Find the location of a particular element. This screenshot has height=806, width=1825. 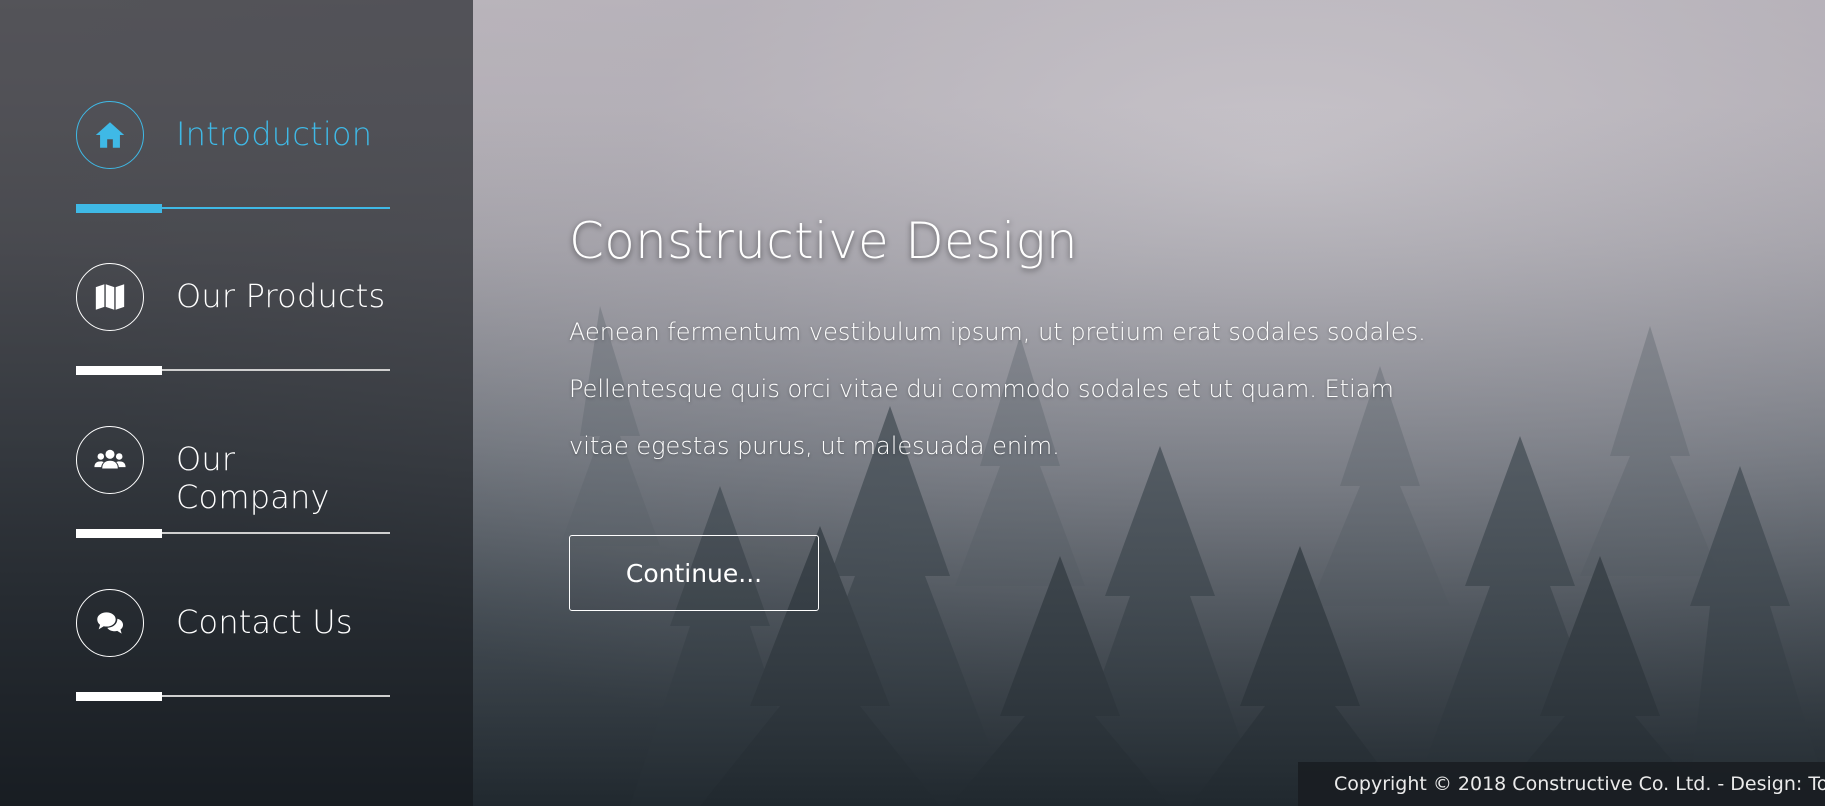

sidebar-item-introduction: Introduction is located at coordinates (233, 171).